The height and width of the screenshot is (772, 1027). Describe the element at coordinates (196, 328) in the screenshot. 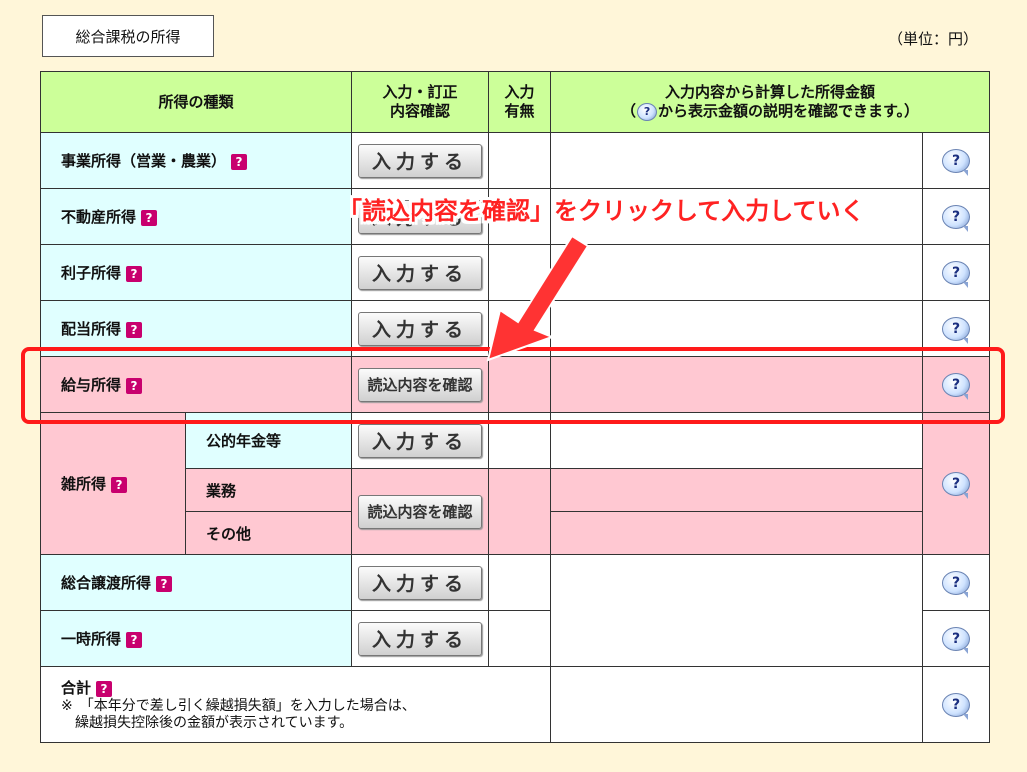

I see `row-label-dividend: 配当所得?` at that location.